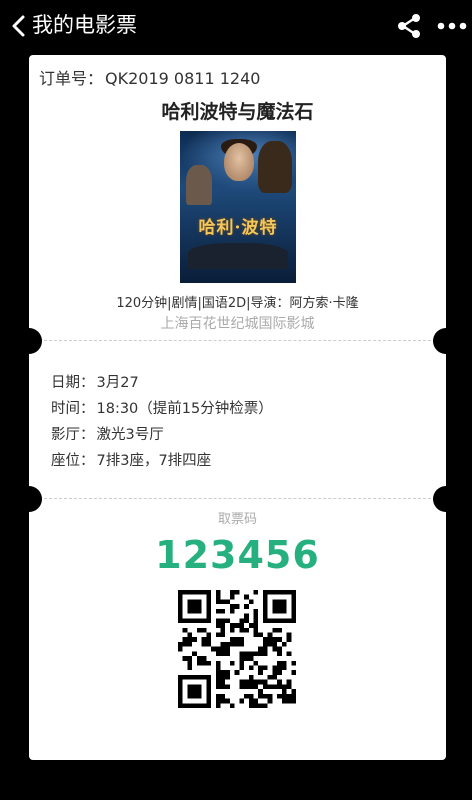 This screenshot has height=800, width=472. I want to click on poster-figure-left, so click(199, 185).